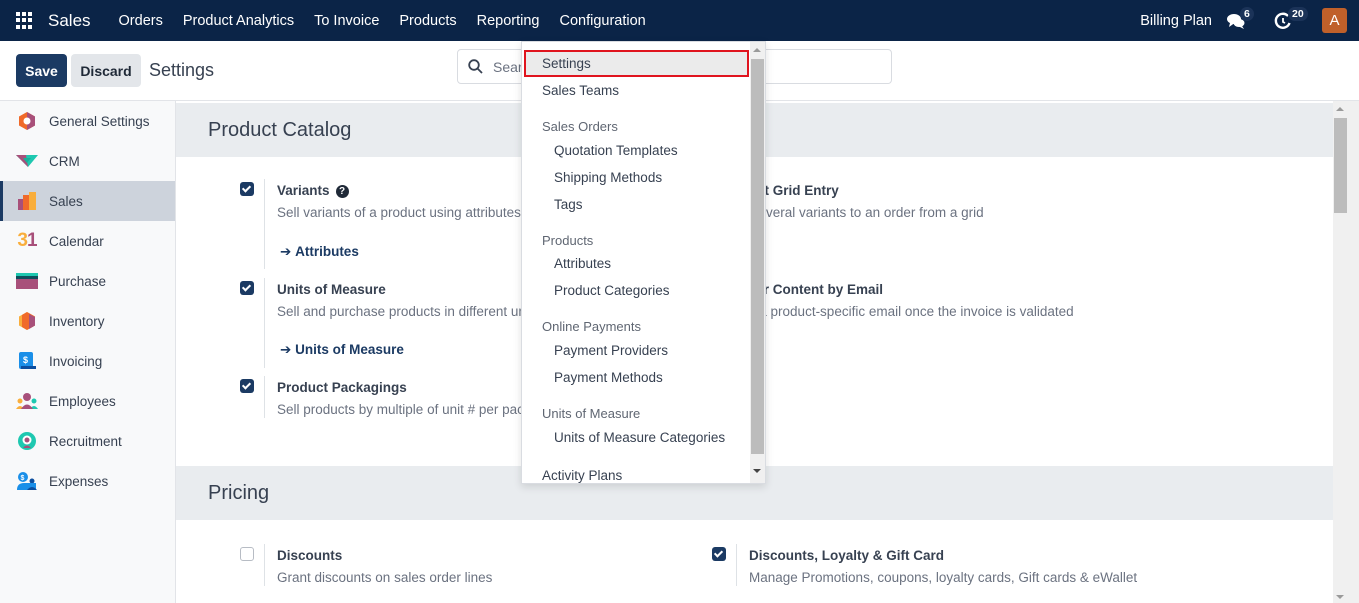  I want to click on dropdown-scrollbar, so click(757, 262).